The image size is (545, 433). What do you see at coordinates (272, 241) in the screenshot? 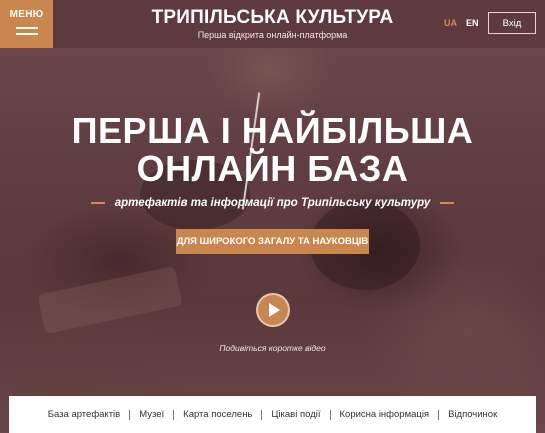
I see `cta-button: ДЛЯ ШИРОКОГО ЗАГАЛУ ТА НАУКОВЦІВ` at bounding box center [272, 241].